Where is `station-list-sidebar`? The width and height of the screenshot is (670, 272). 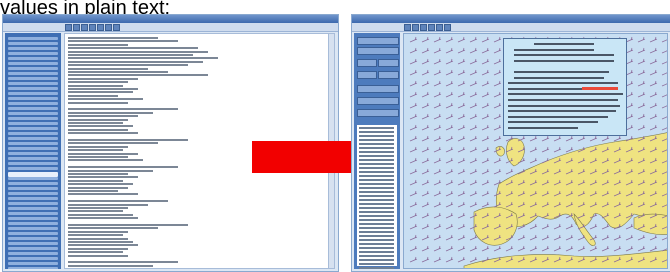 station-list-sidebar is located at coordinates (33, 151).